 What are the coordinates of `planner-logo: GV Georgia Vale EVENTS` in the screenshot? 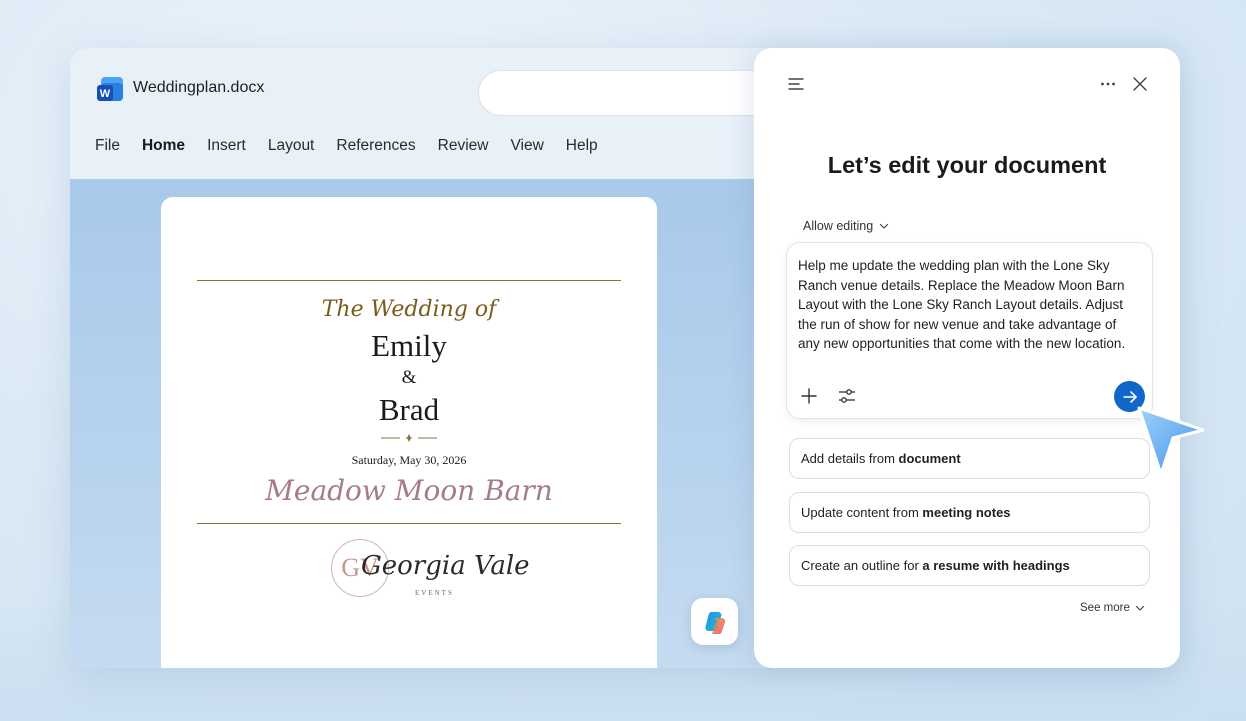 It's located at (430, 571).